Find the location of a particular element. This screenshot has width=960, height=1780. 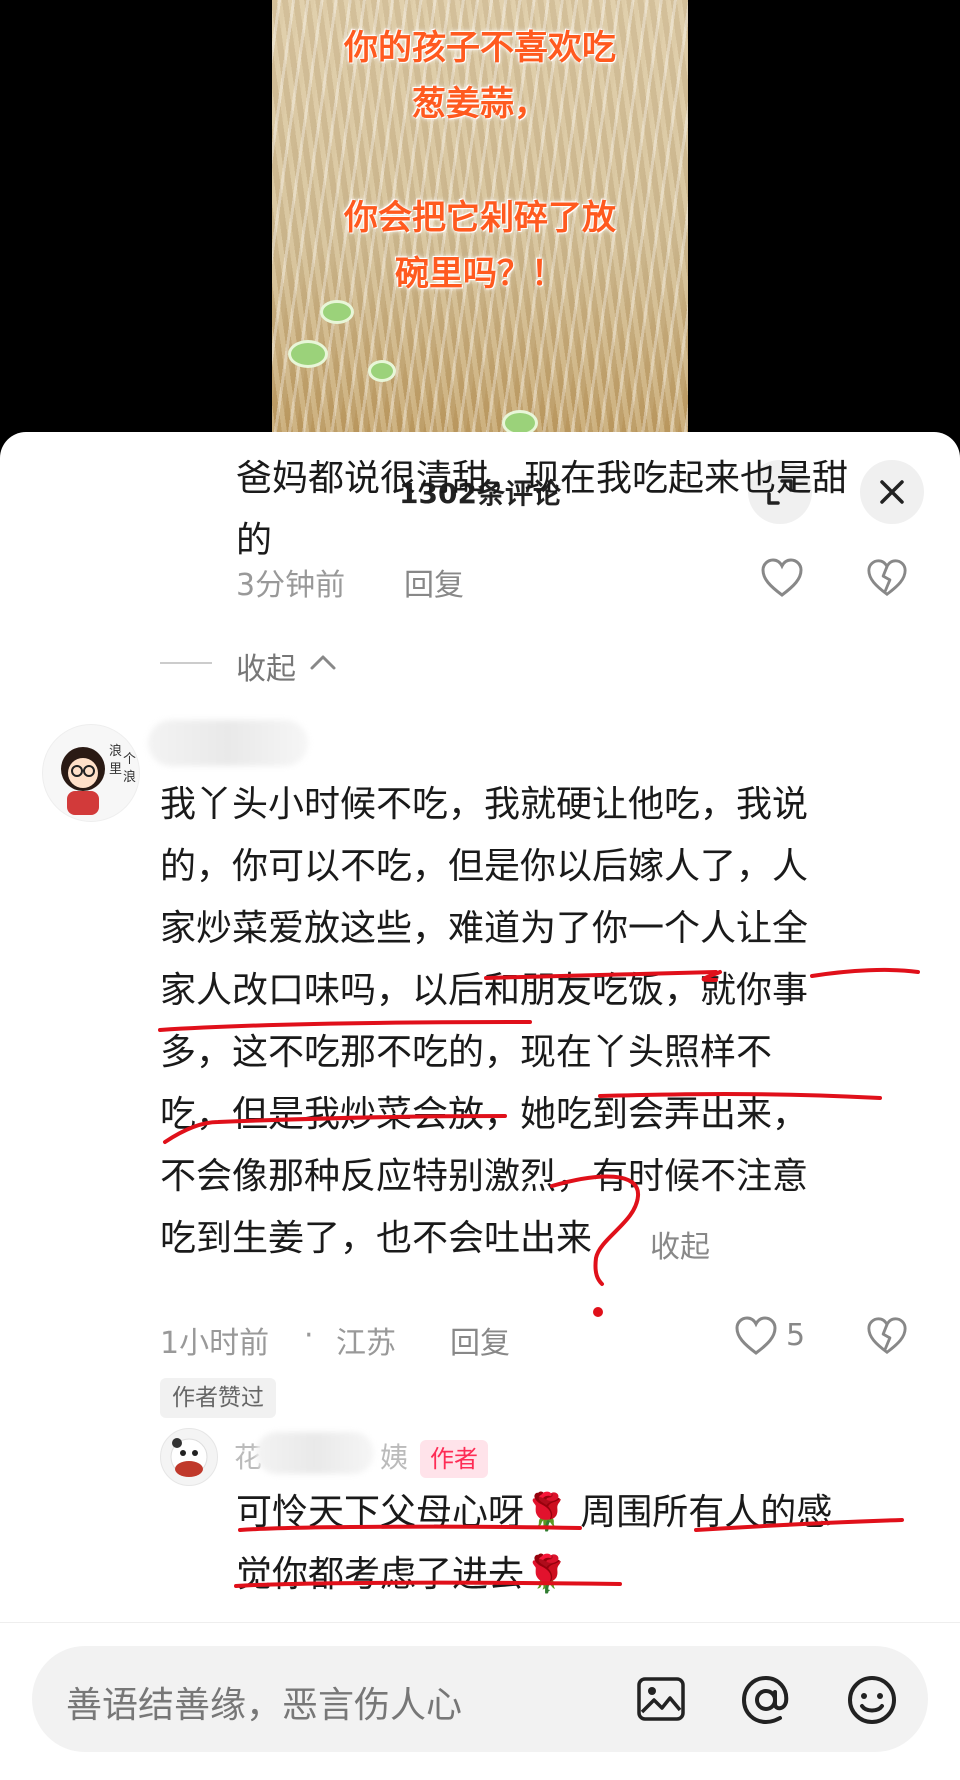

input-divider is located at coordinates (480, 1622).